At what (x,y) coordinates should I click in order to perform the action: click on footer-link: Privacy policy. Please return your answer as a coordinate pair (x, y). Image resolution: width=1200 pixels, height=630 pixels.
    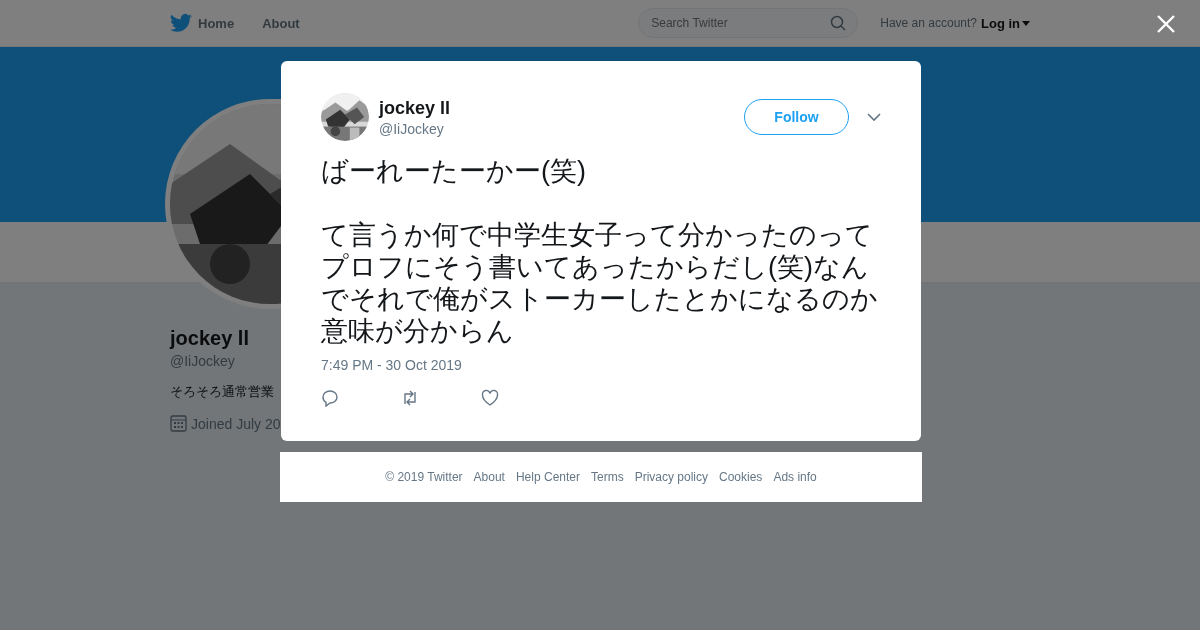
    Looking at the image, I should click on (671, 477).